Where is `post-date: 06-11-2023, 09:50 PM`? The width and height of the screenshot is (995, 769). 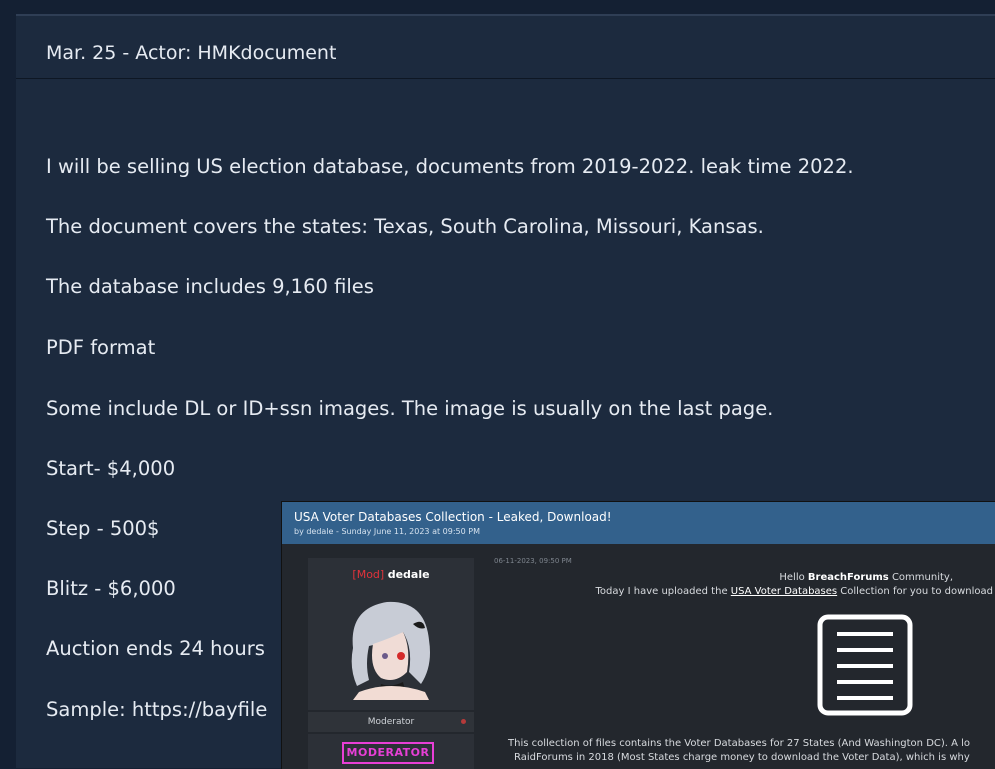 post-date: 06-11-2023, 09:50 PM is located at coordinates (533, 561).